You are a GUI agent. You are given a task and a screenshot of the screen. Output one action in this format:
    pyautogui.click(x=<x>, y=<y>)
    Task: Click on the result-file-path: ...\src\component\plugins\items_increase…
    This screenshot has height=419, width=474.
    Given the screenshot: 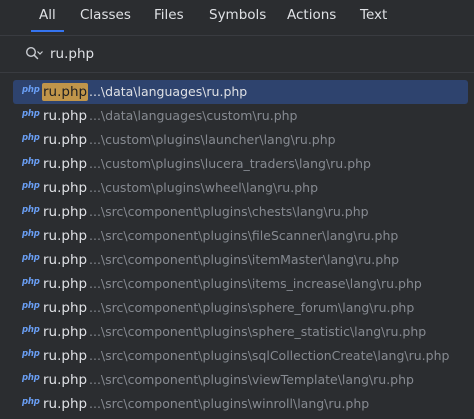 What is the action you would take?
    pyautogui.click(x=255, y=283)
    